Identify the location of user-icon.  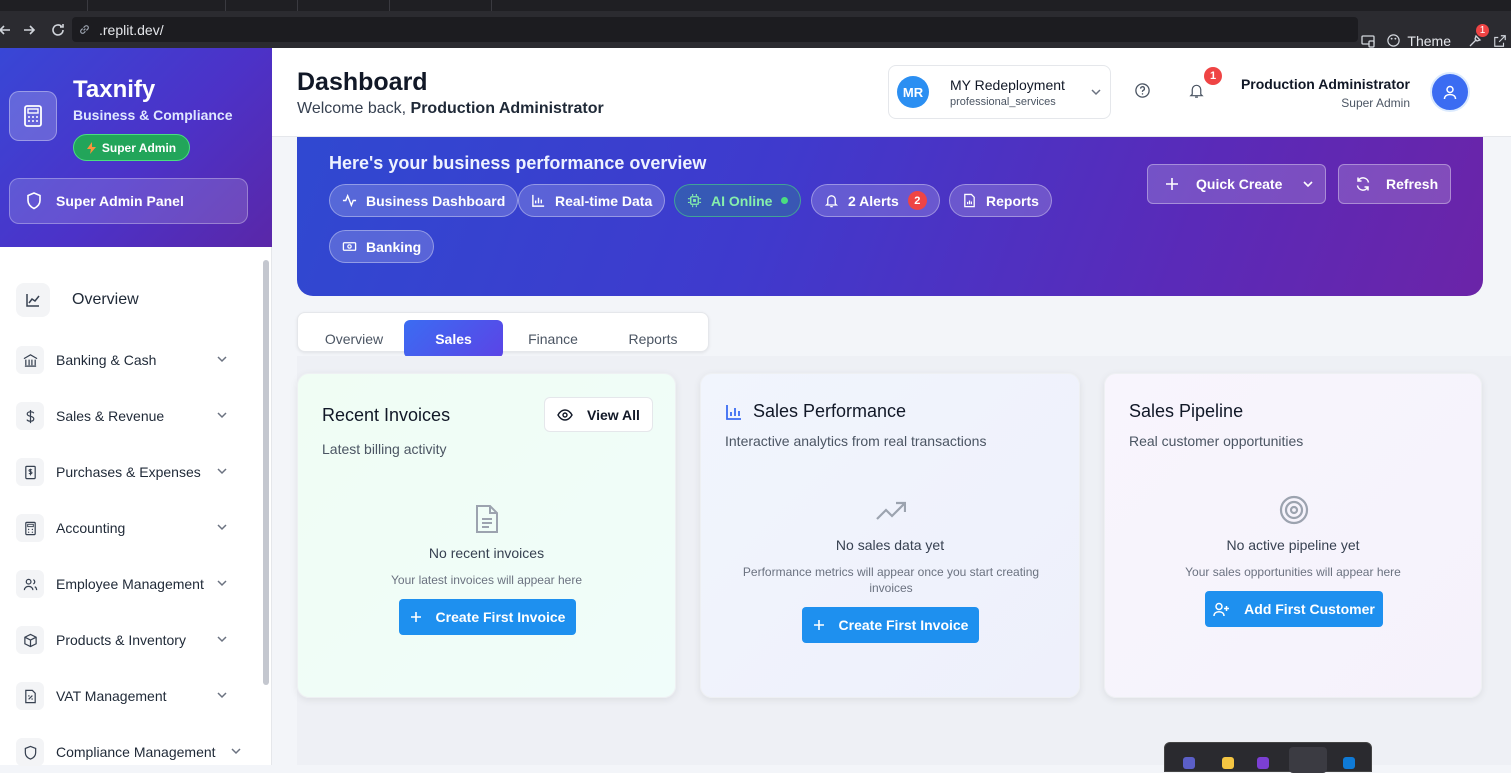
(1450, 92).